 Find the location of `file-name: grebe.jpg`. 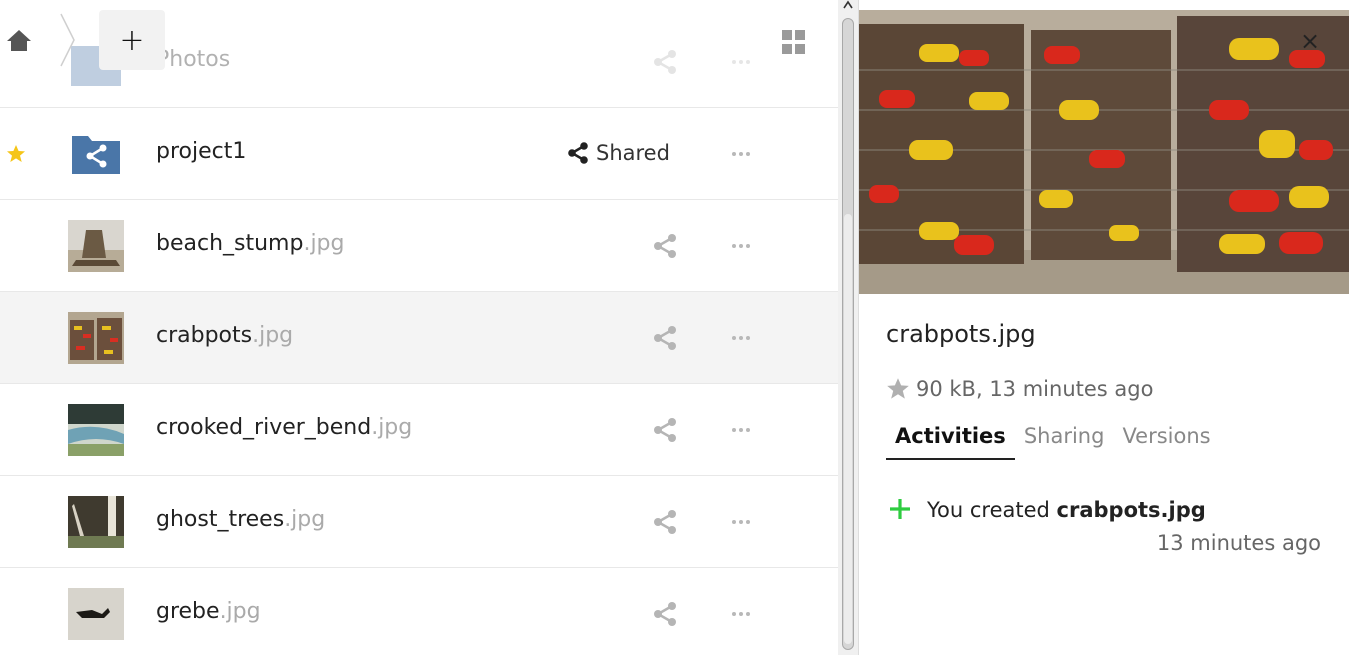

file-name: grebe.jpg is located at coordinates (208, 611).